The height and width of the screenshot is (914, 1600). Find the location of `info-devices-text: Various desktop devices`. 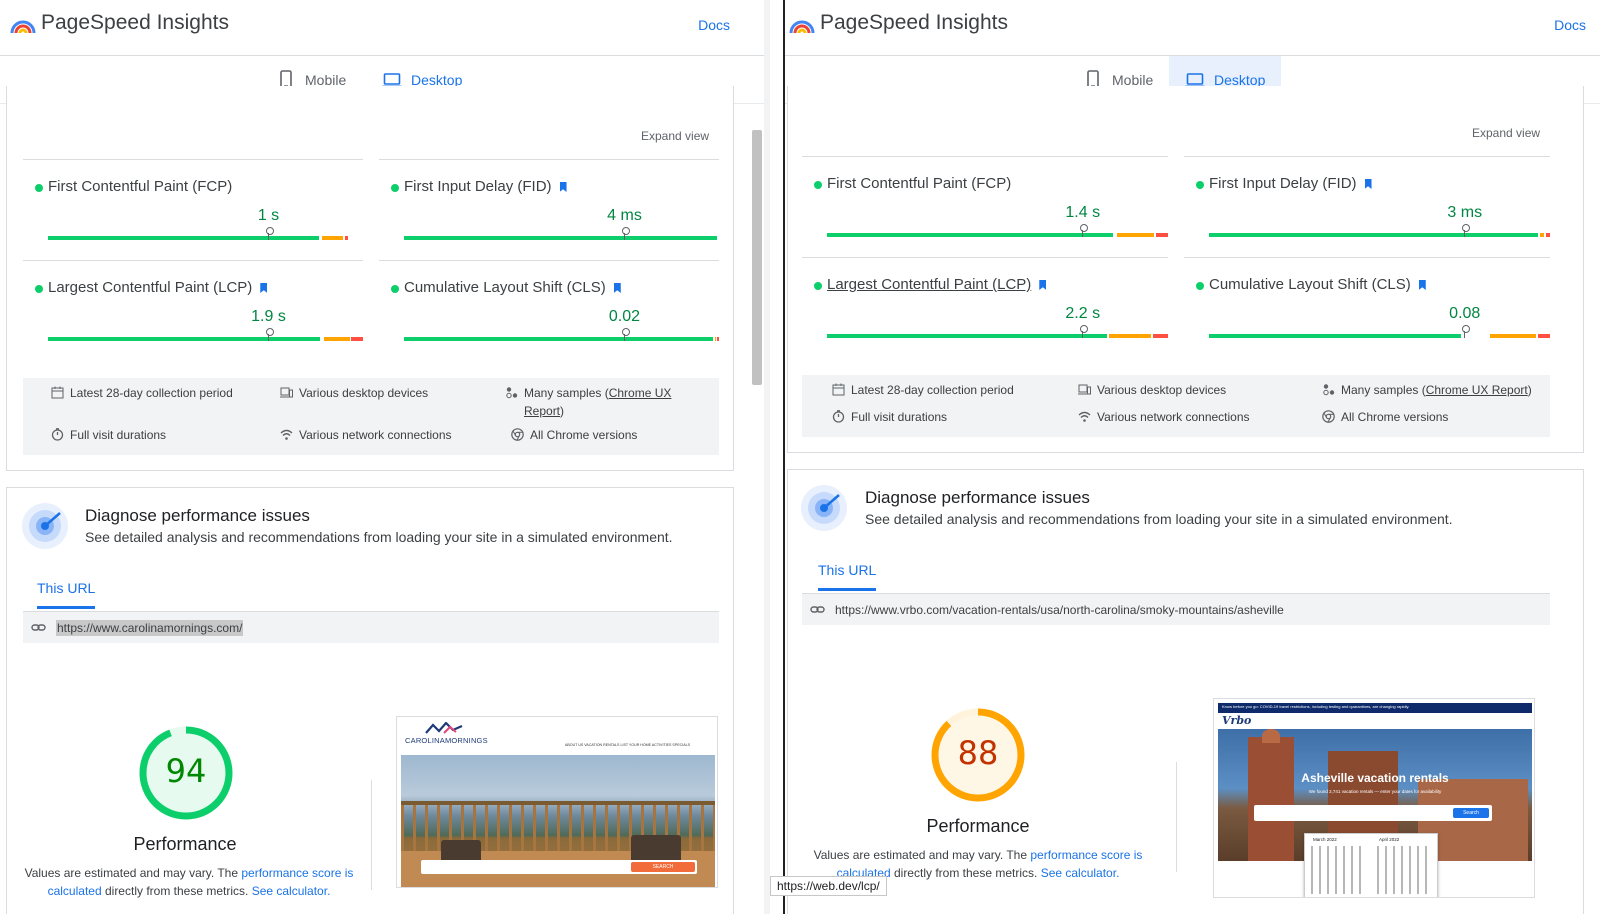

info-devices-text: Various desktop devices is located at coordinates (1162, 390).